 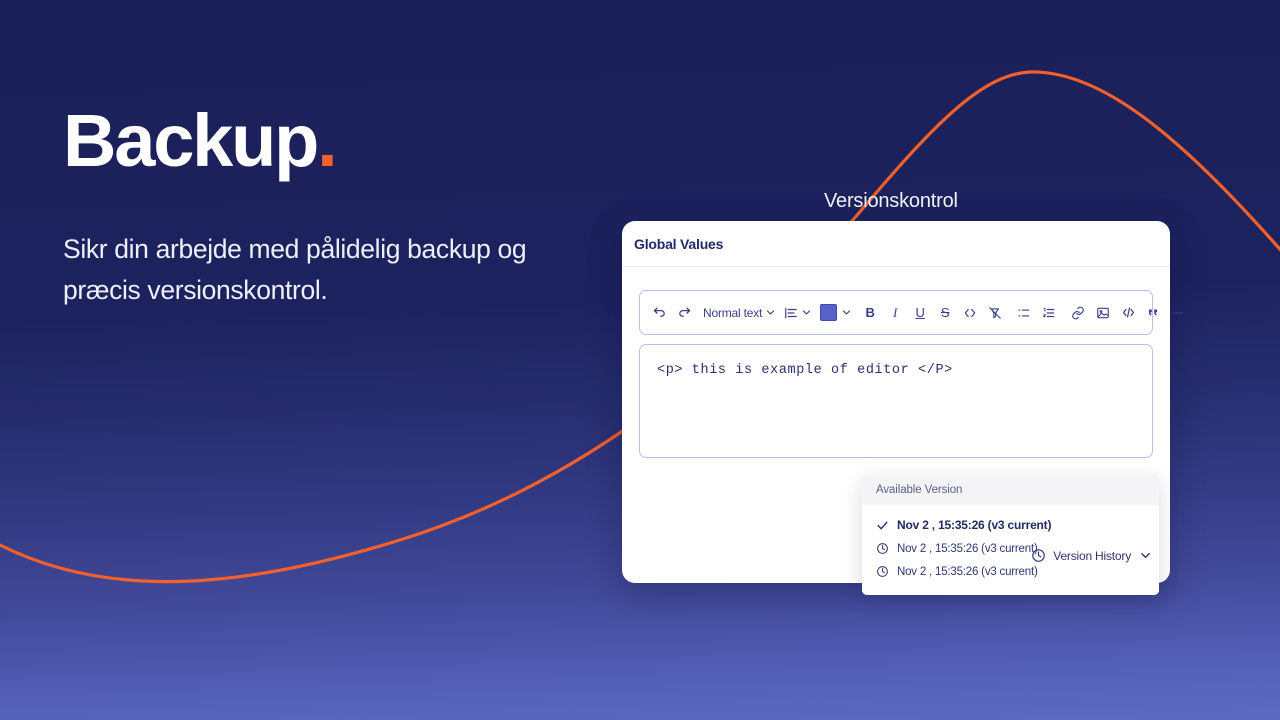 I want to click on version-history-button: Version History, so click(x=1091, y=555).